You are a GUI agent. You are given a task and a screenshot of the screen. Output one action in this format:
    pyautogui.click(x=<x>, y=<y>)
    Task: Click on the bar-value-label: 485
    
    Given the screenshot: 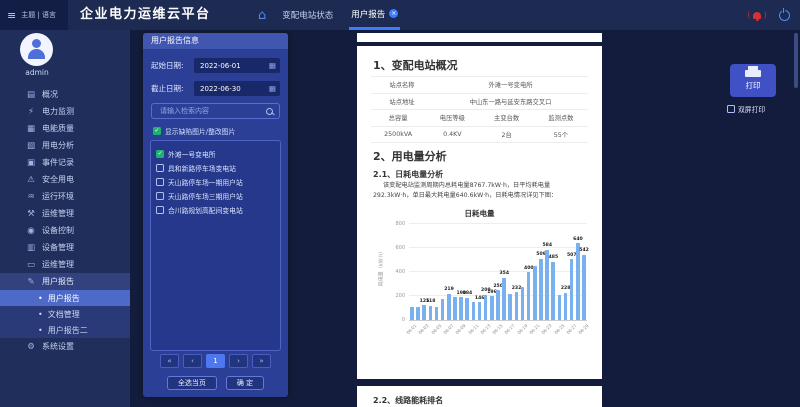 What is the action you would take?
    pyautogui.click(x=553, y=258)
    